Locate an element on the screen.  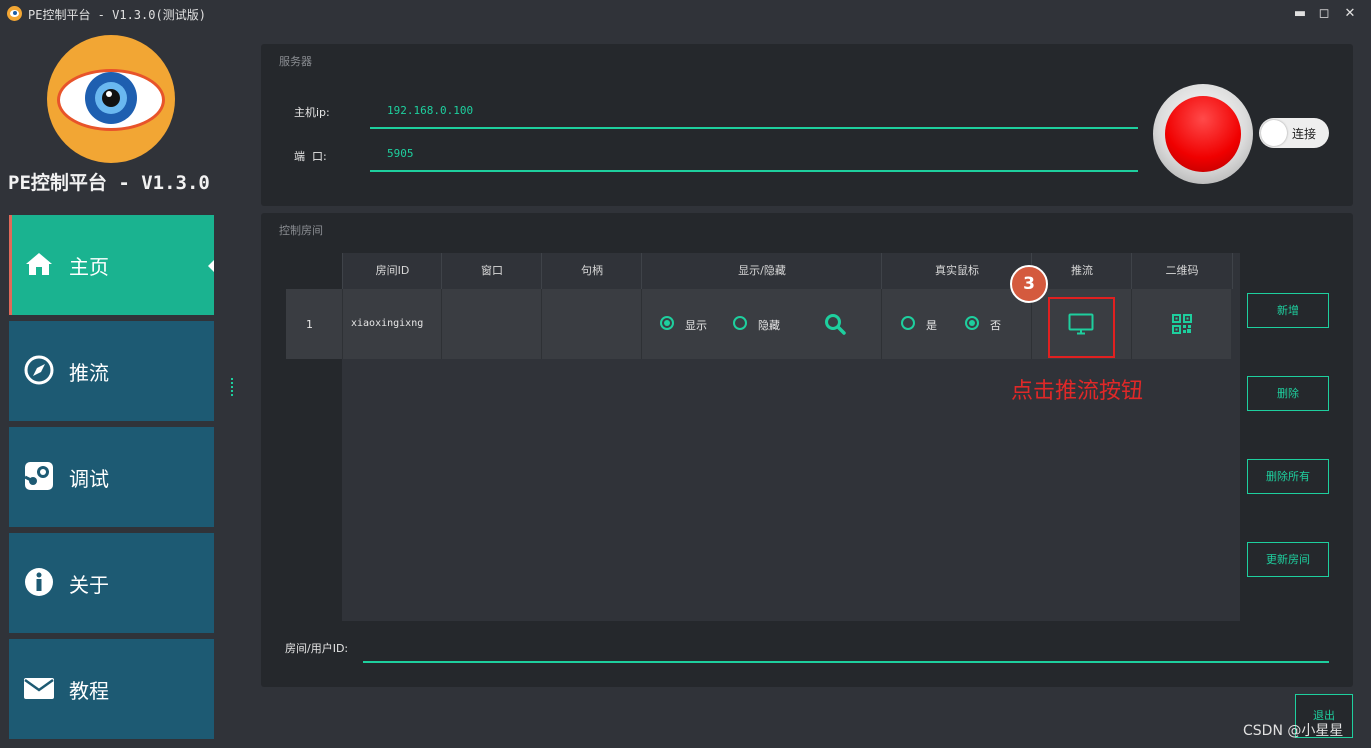
connect-toggle: 连接 is located at coordinates (1294, 133).